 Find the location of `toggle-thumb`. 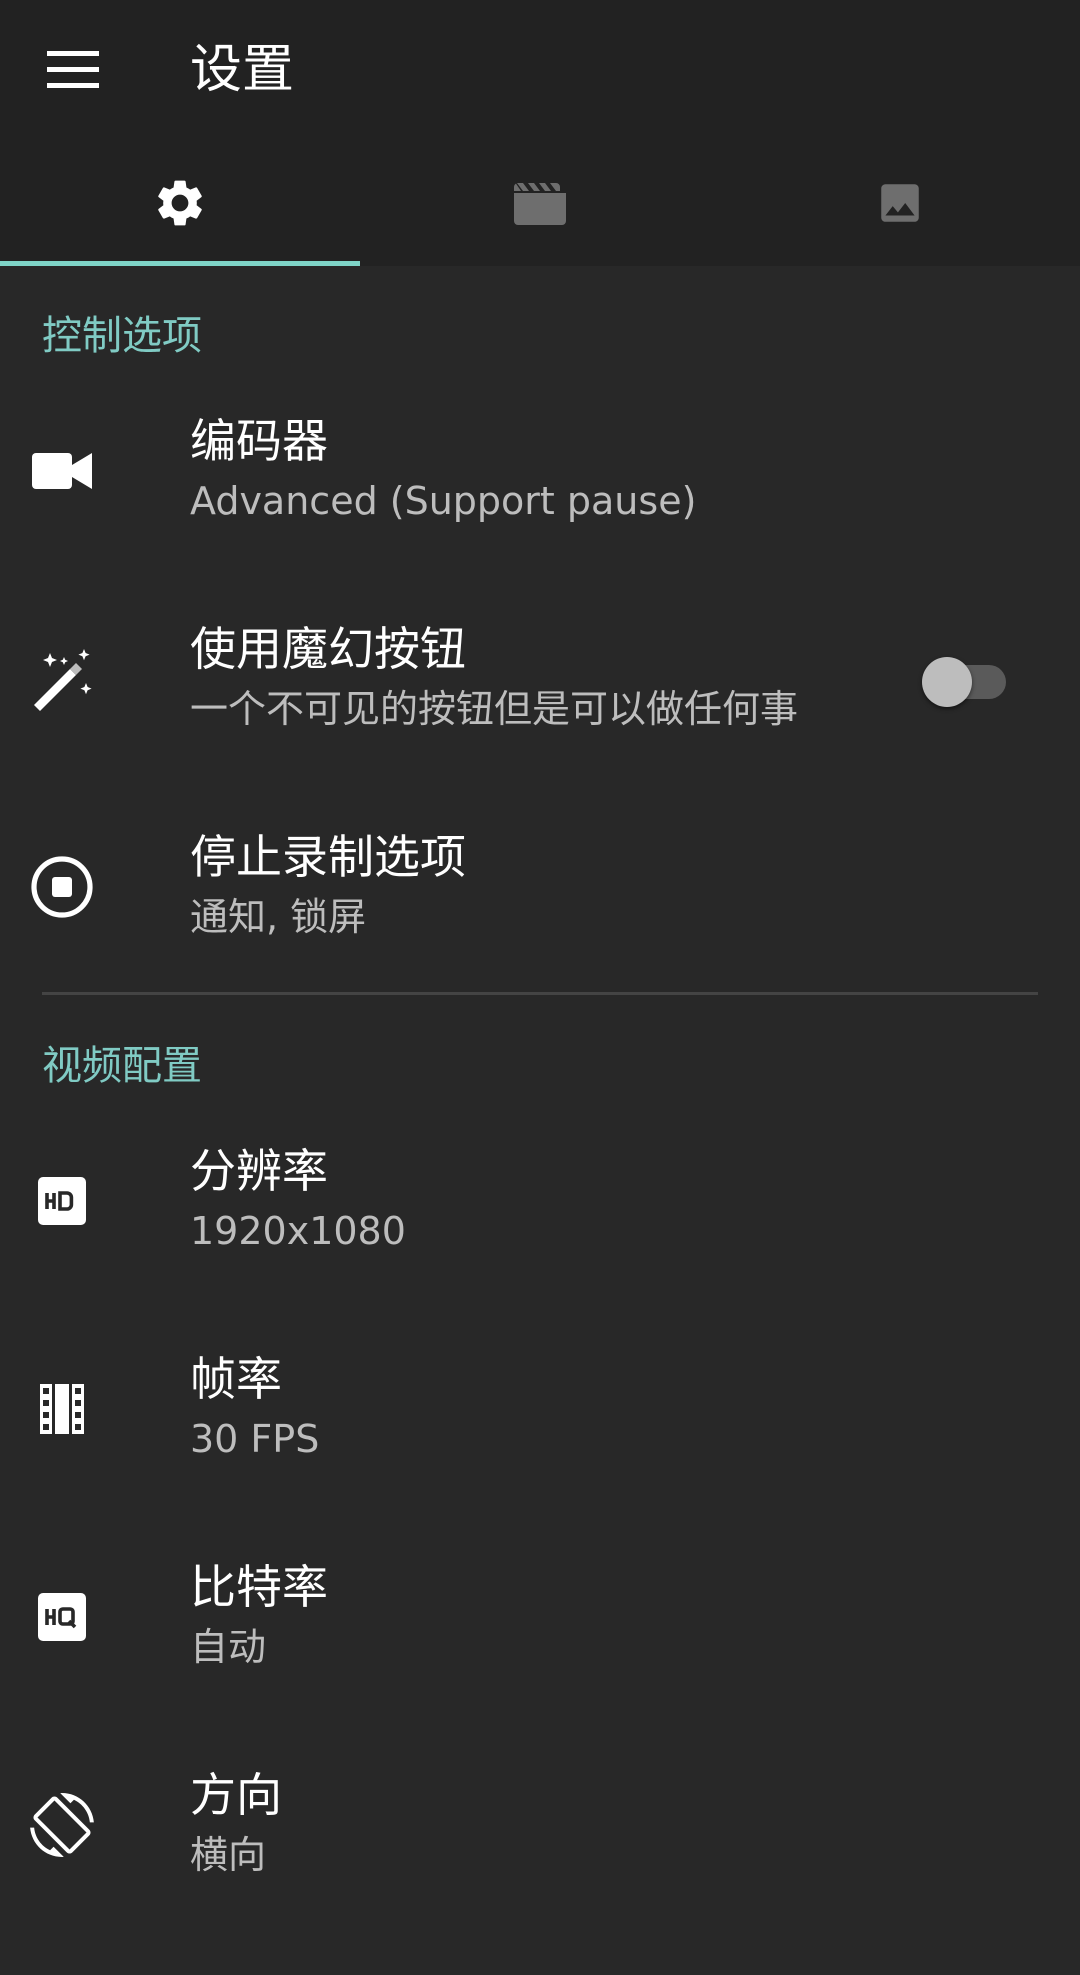

toggle-thumb is located at coordinates (947, 682).